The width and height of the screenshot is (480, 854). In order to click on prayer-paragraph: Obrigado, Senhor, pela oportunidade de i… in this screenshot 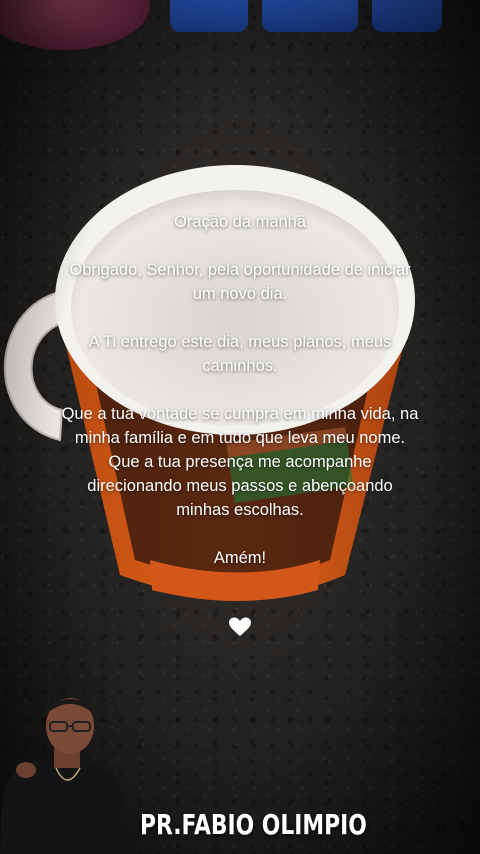, I will do `click(240, 282)`.